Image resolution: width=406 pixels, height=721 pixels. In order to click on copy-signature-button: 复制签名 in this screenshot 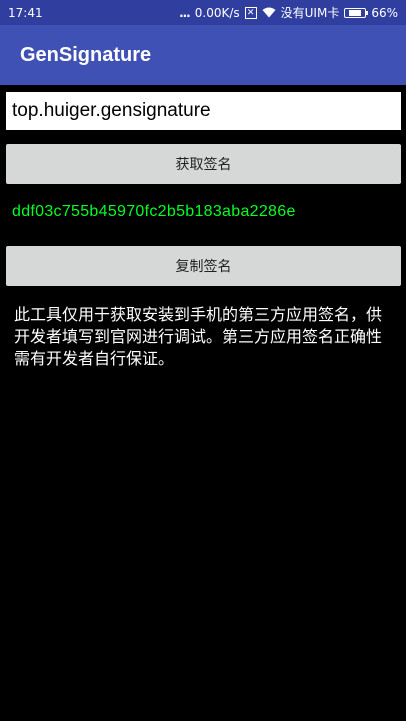, I will do `click(203, 266)`.